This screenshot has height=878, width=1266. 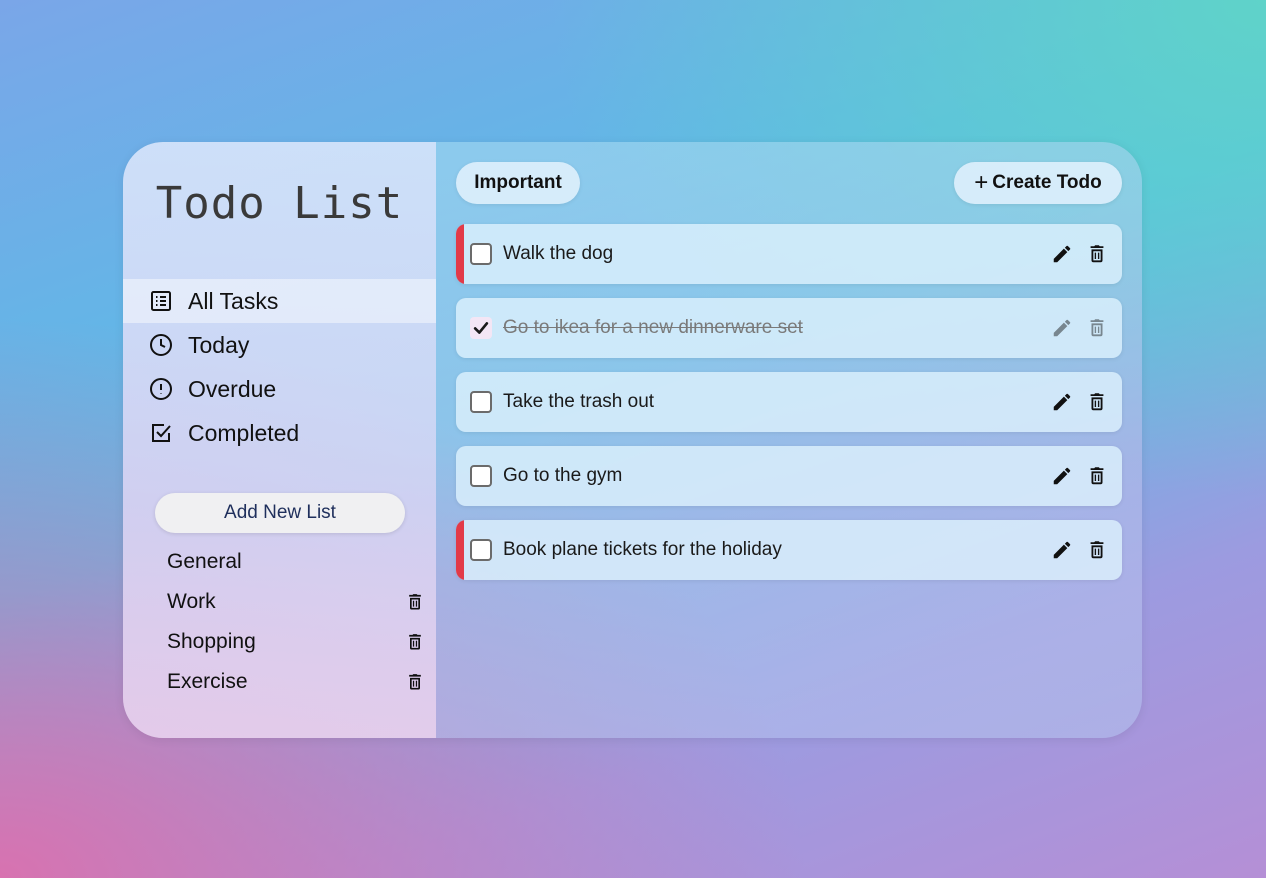 What do you see at coordinates (1047, 182) in the screenshot?
I see `create-todo-label: Create Todo` at bounding box center [1047, 182].